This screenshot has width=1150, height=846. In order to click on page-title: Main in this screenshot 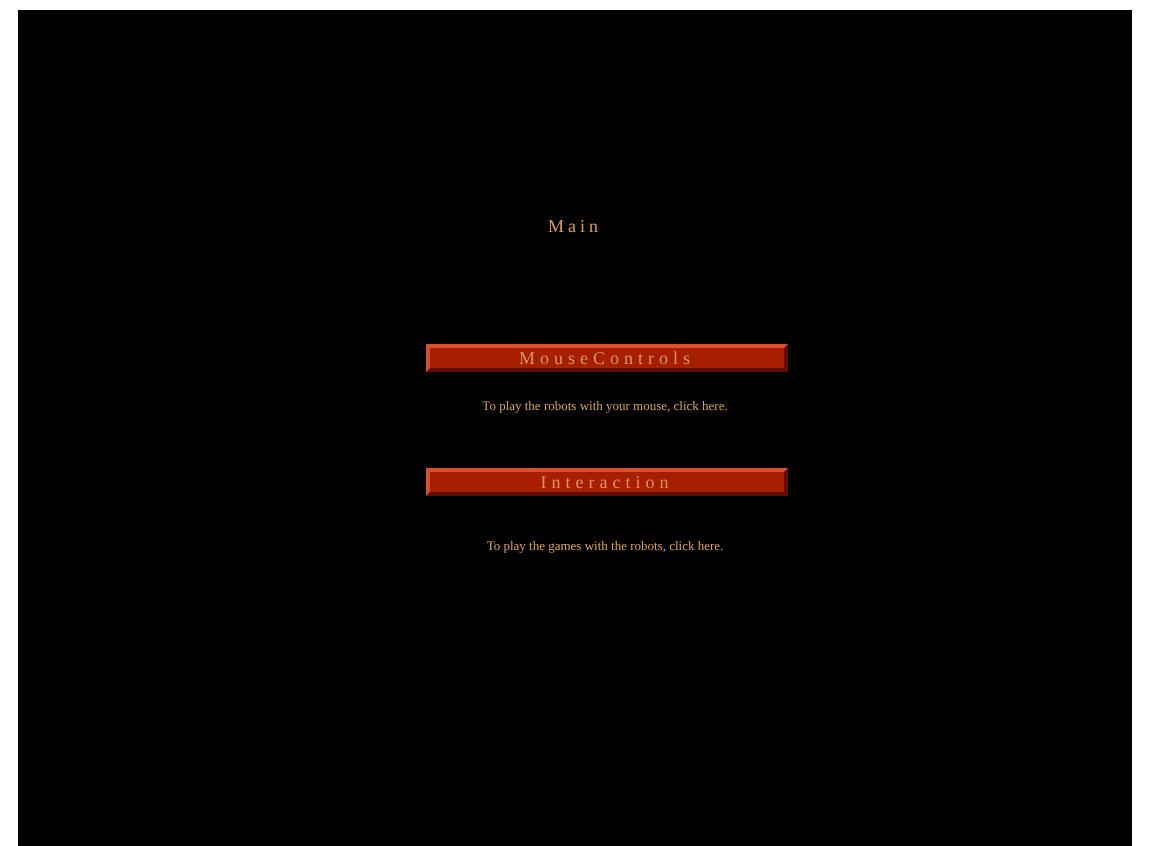, I will do `click(575, 226)`.